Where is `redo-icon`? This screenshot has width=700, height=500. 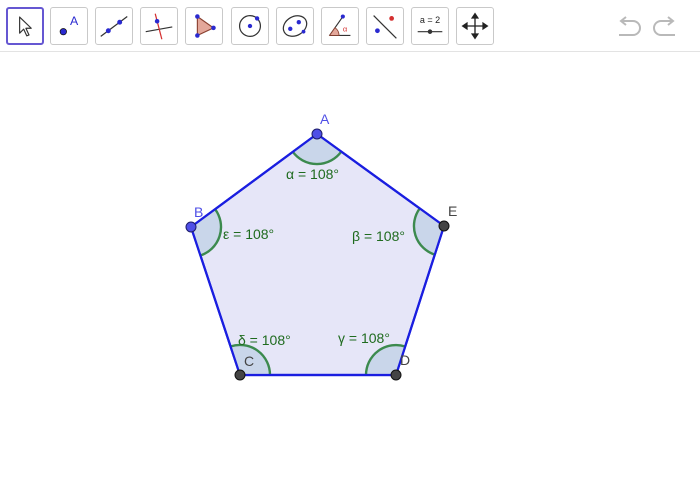 redo-icon is located at coordinates (664, 26).